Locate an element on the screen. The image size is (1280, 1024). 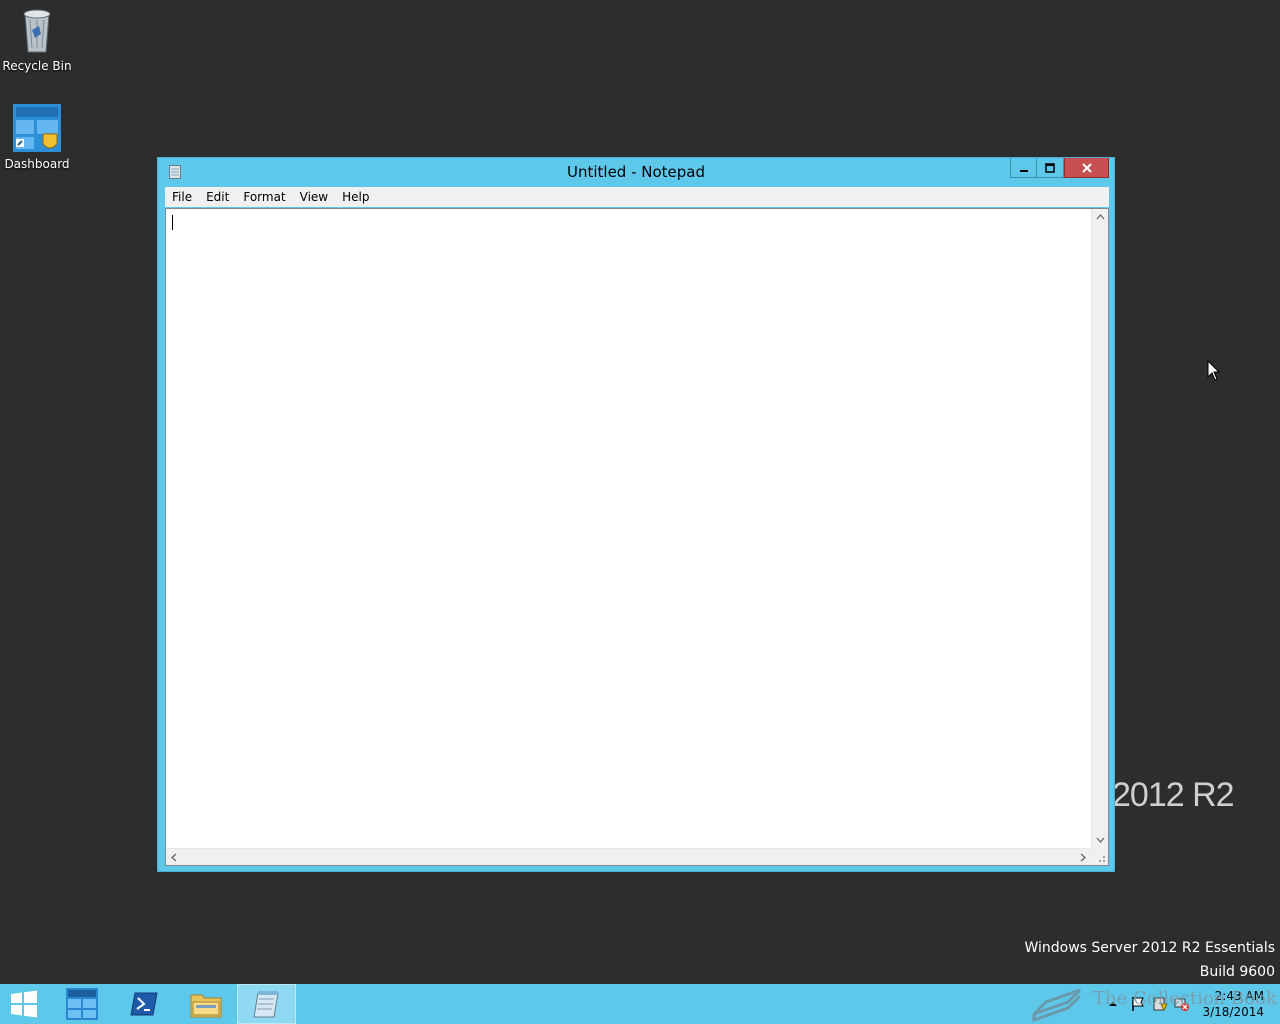
menu-edit: Edit is located at coordinates (217, 197).